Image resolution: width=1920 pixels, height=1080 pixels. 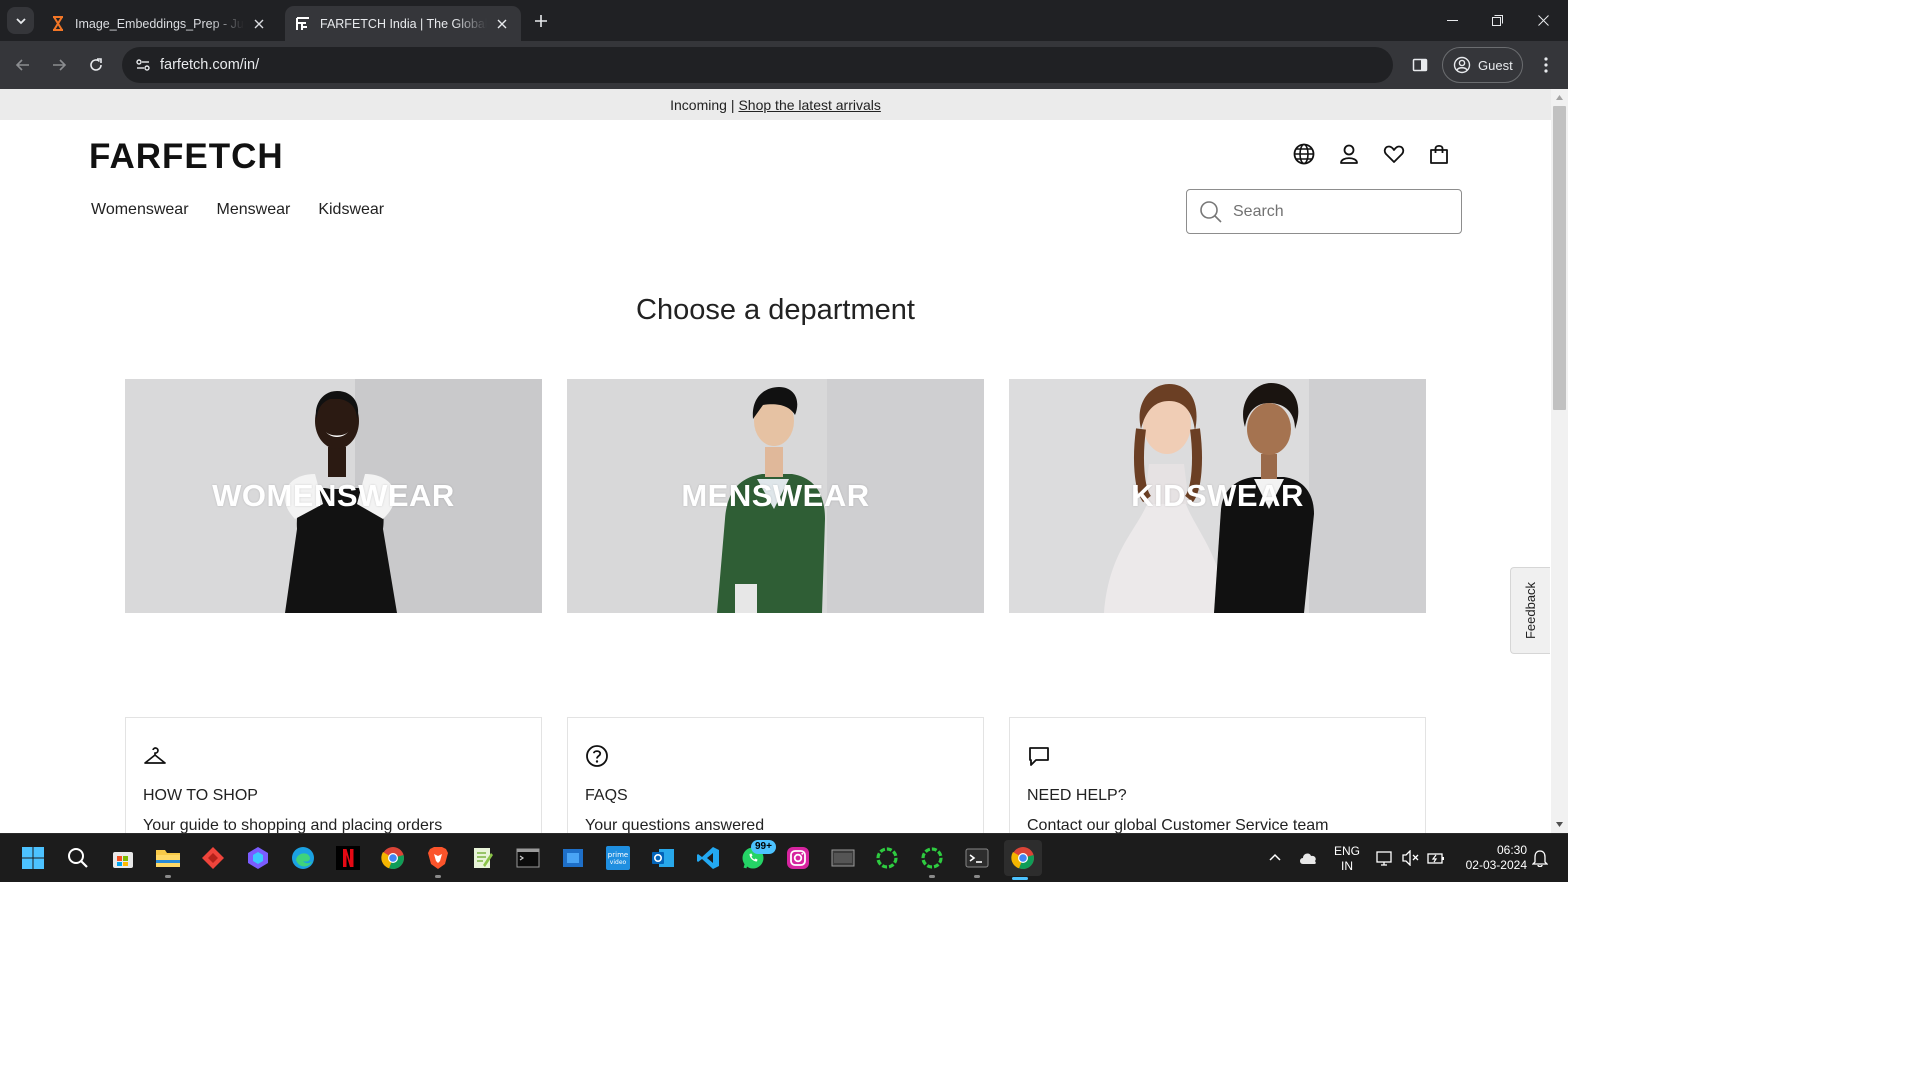 I want to click on globe-icon, so click(x=1304, y=154).